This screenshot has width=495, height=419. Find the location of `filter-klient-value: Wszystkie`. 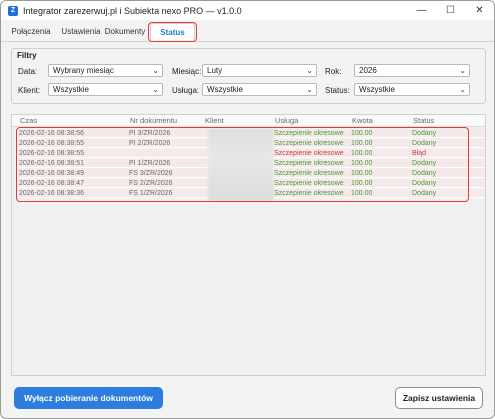

filter-klient-value: Wszystkie is located at coordinates (71, 89).